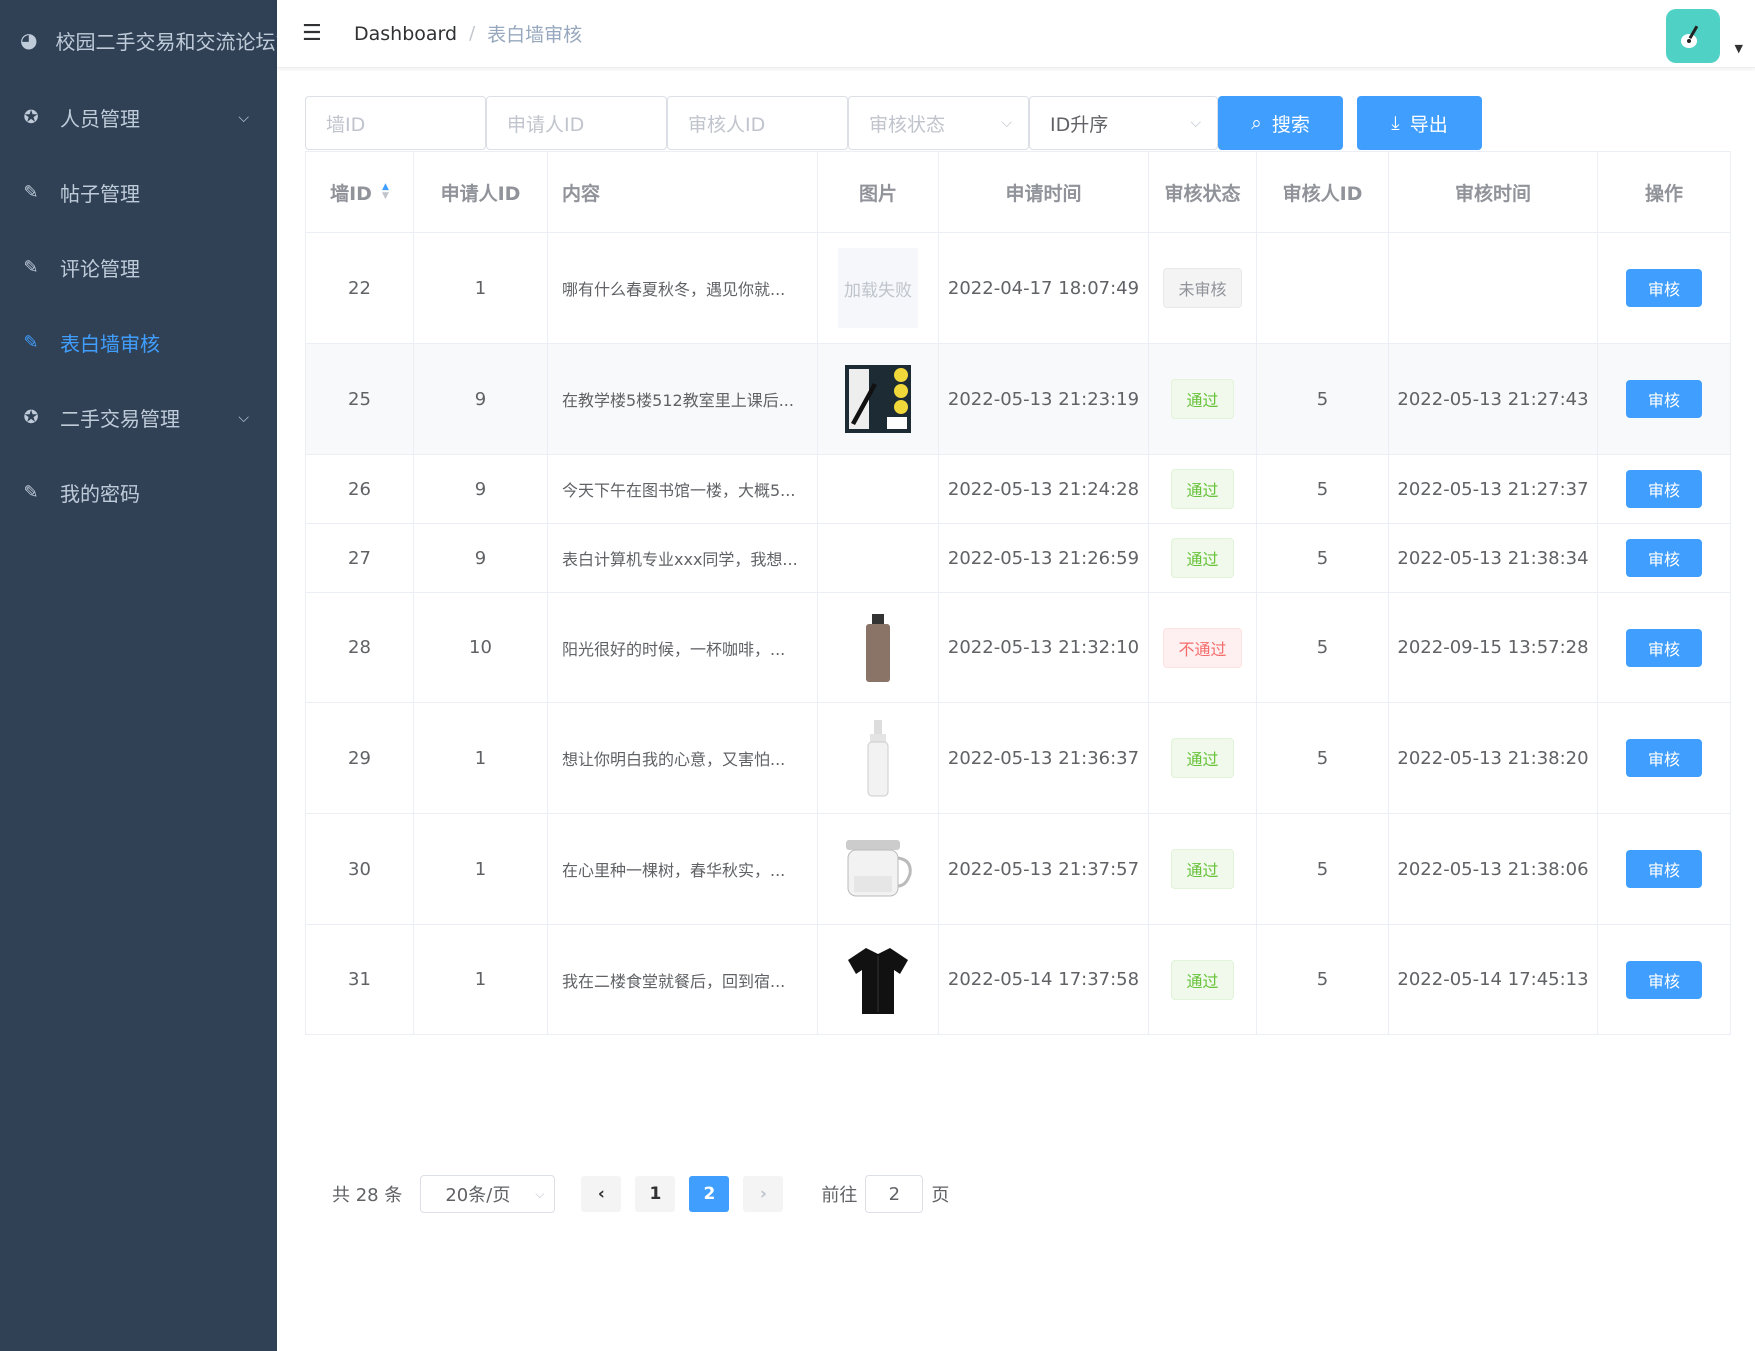 The image size is (1755, 1351). I want to click on breadcrumb-current: 表白墙审核, so click(535, 35).